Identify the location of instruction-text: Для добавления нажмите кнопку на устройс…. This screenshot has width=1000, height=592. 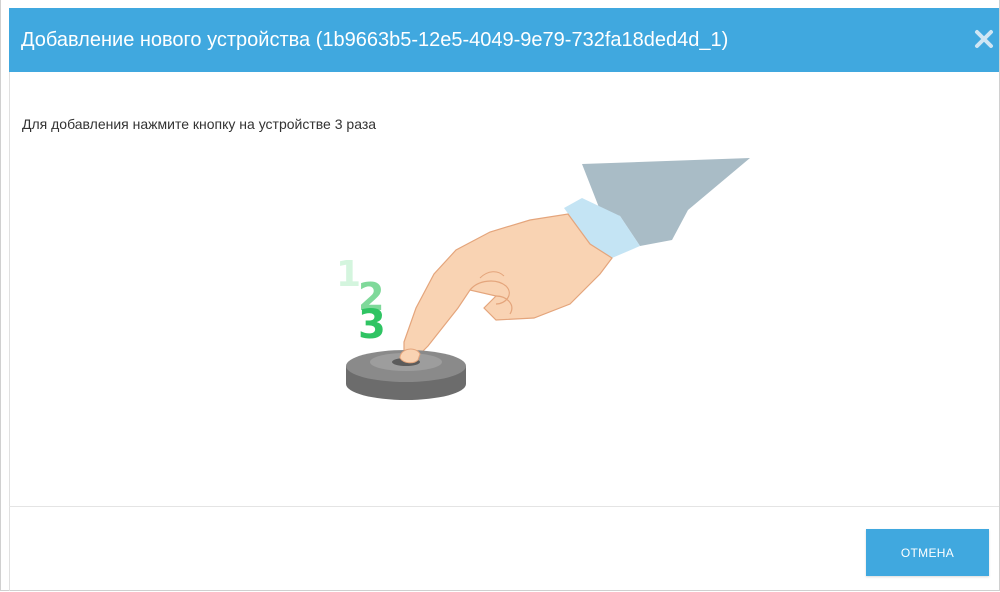
(199, 124).